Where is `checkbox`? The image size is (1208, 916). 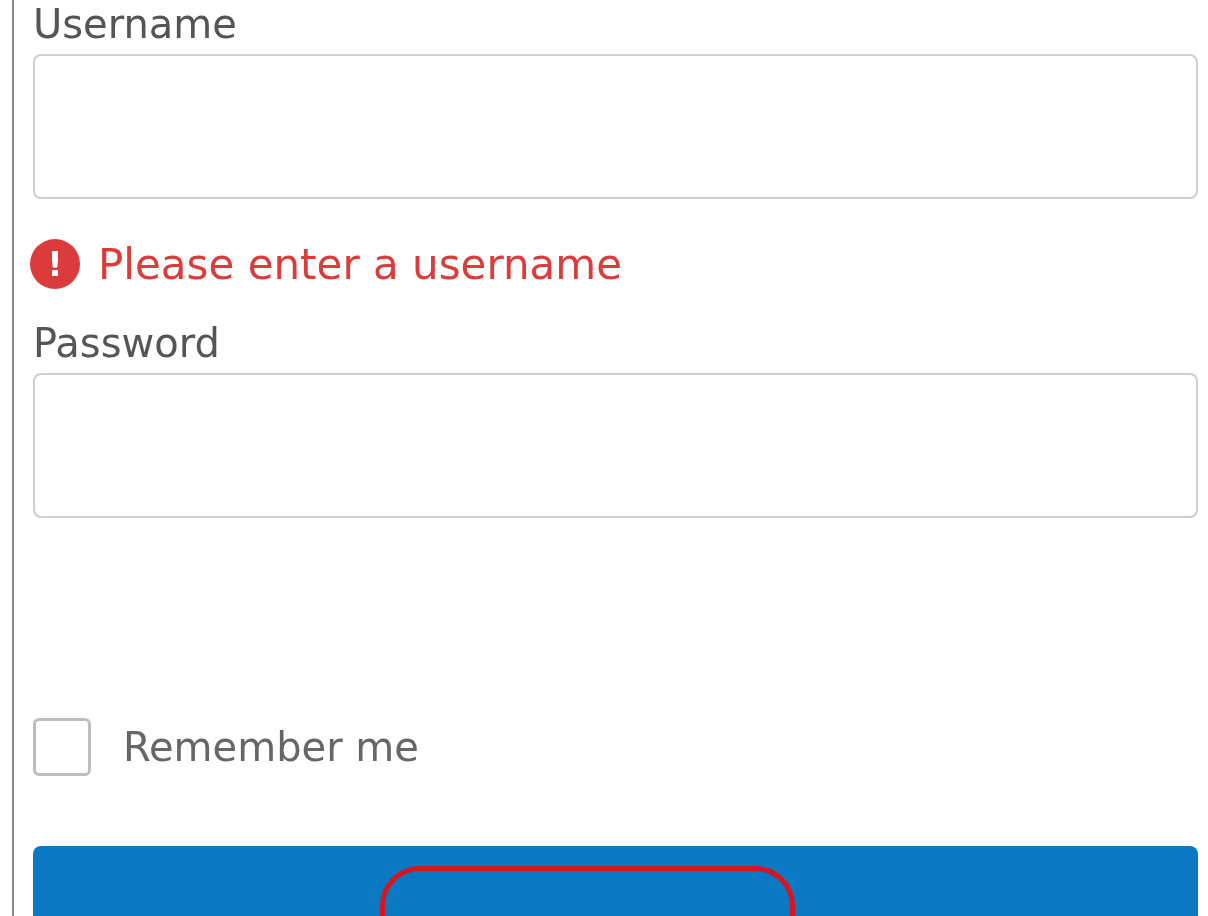 checkbox is located at coordinates (62, 747).